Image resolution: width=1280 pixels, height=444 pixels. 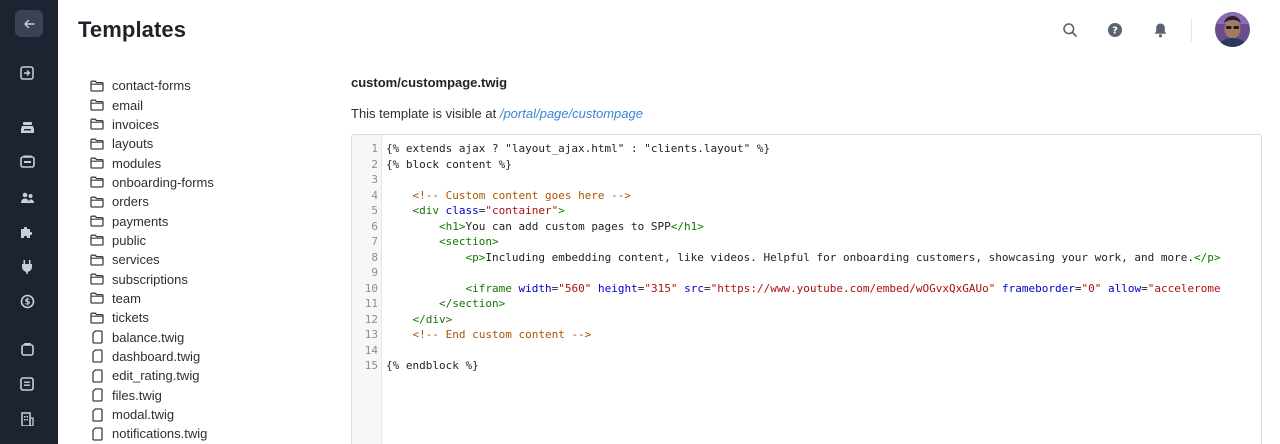 What do you see at coordinates (132, 29) in the screenshot?
I see `page-title: Templates` at bounding box center [132, 29].